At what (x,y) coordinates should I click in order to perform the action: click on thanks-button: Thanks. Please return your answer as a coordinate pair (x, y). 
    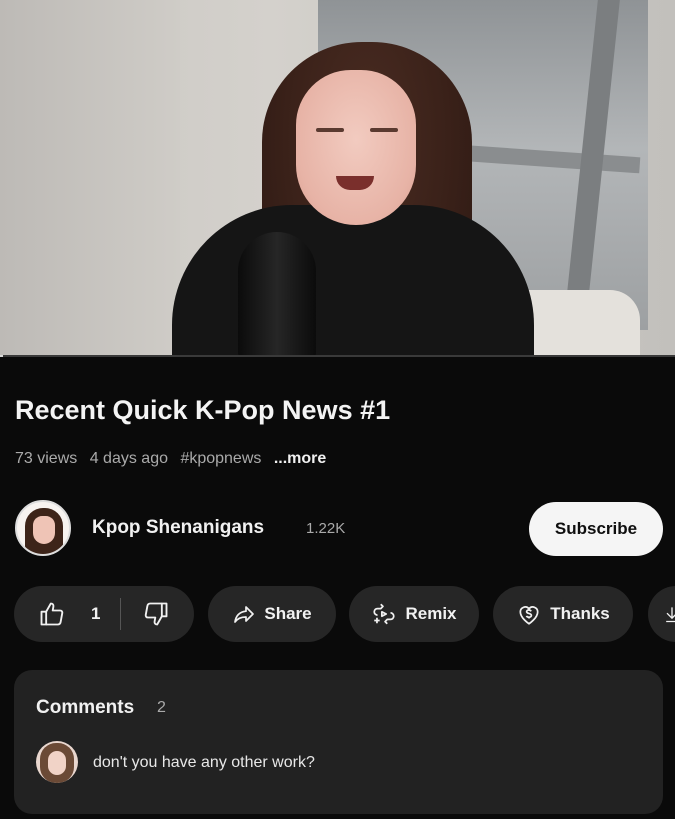
    Looking at the image, I should click on (563, 614).